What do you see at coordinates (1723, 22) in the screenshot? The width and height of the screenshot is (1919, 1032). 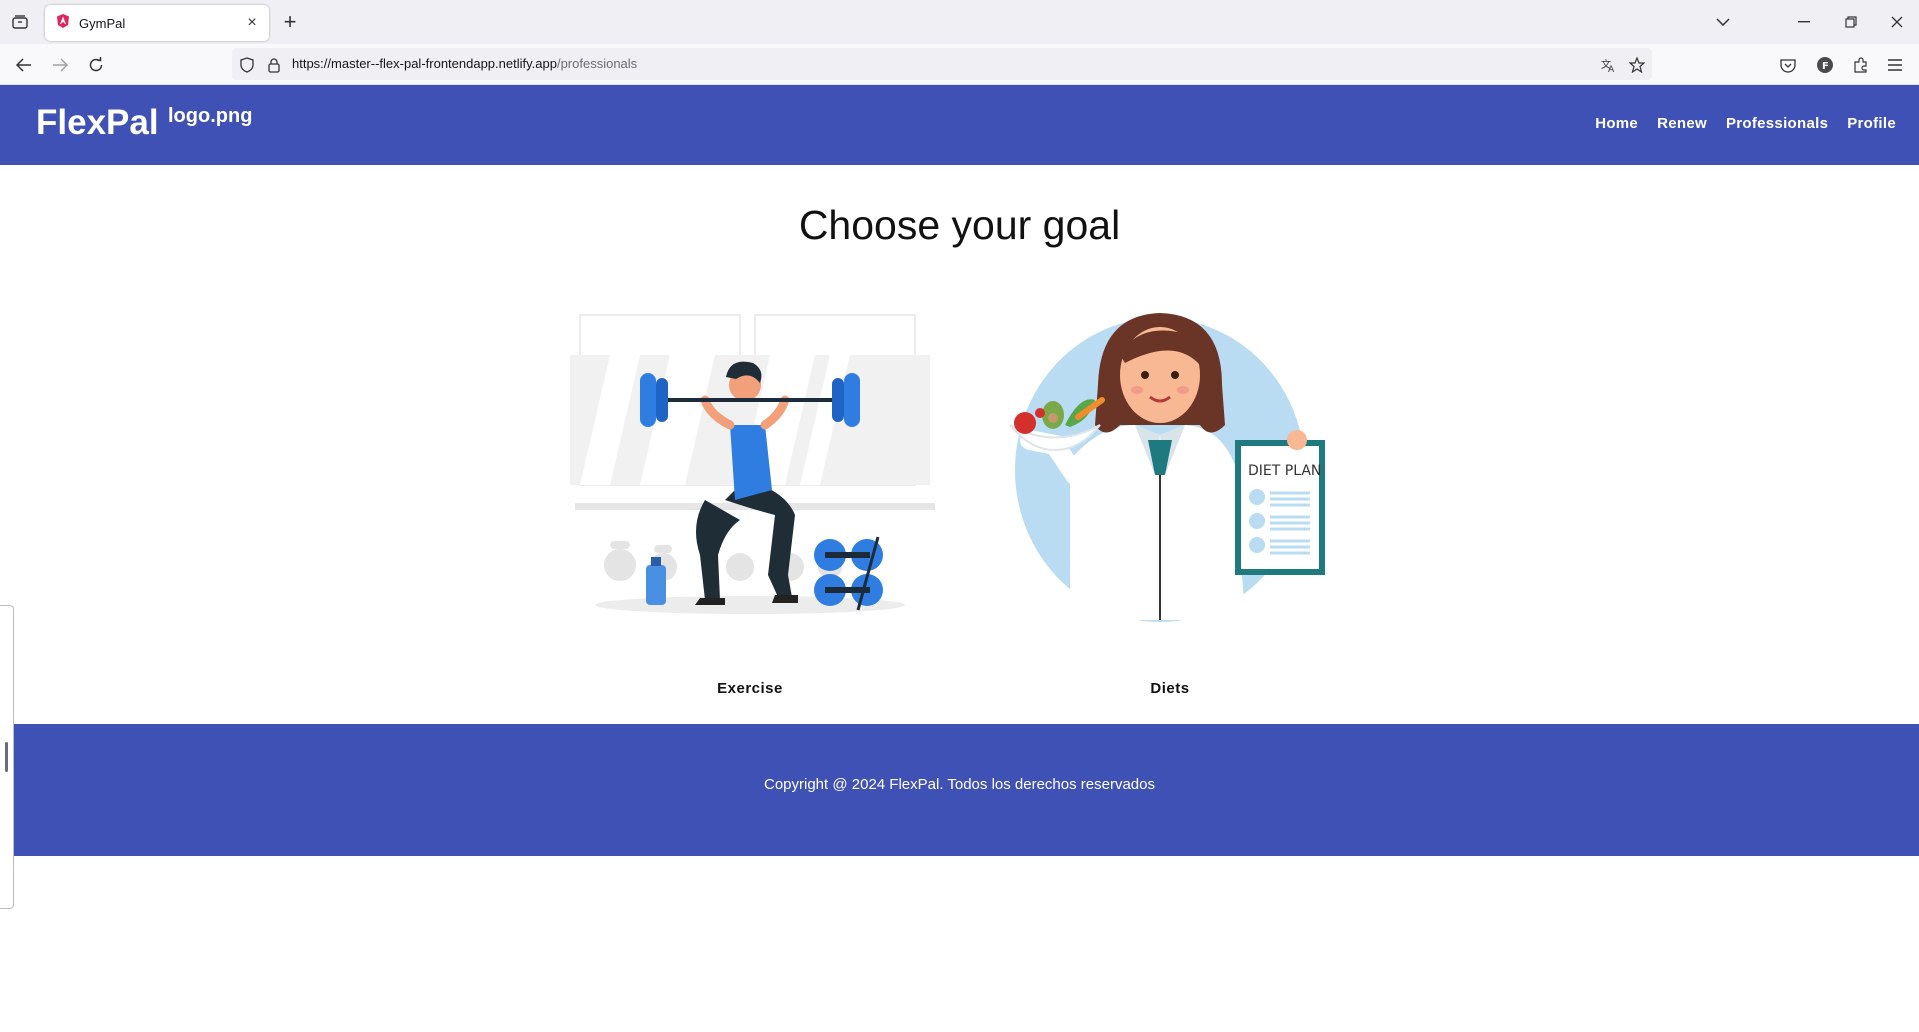 I see `tab-overflow-chevron-icon` at bounding box center [1723, 22].